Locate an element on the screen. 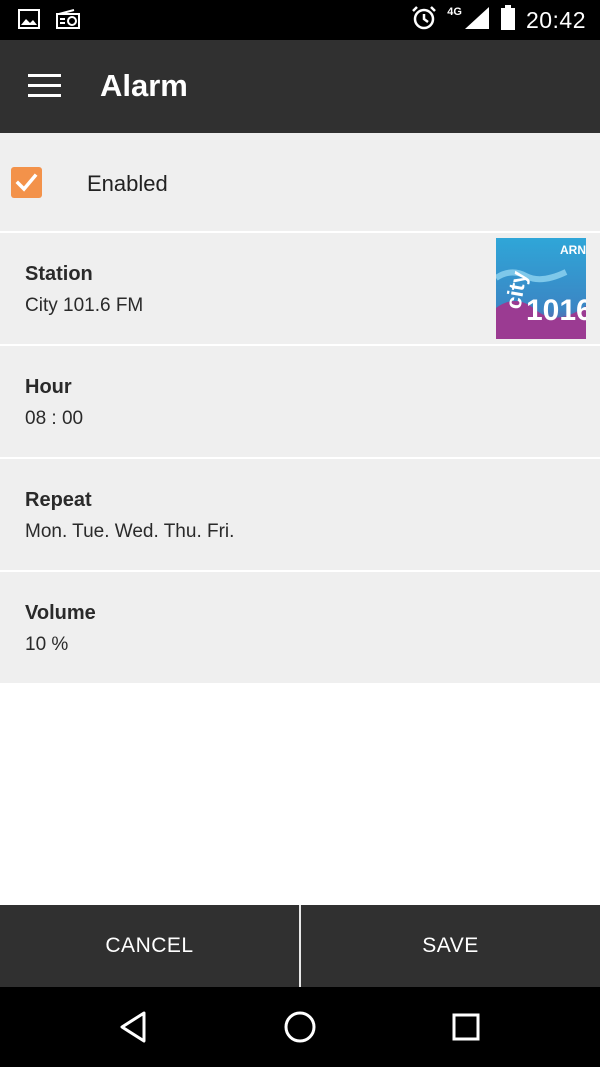 This screenshot has height=1067, width=600. save-button: SAVE is located at coordinates (450, 946).